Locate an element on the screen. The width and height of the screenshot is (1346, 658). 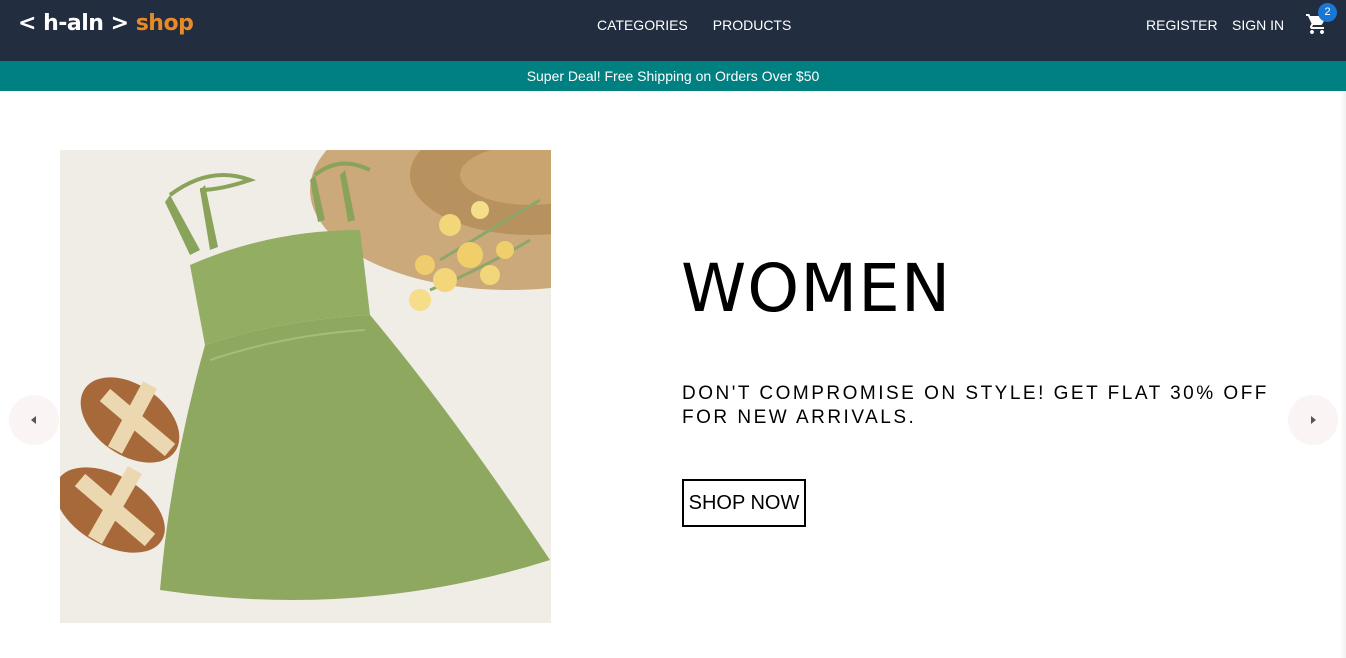
sign-in-link: SIGN IN is located at coordinates (1258, 25).